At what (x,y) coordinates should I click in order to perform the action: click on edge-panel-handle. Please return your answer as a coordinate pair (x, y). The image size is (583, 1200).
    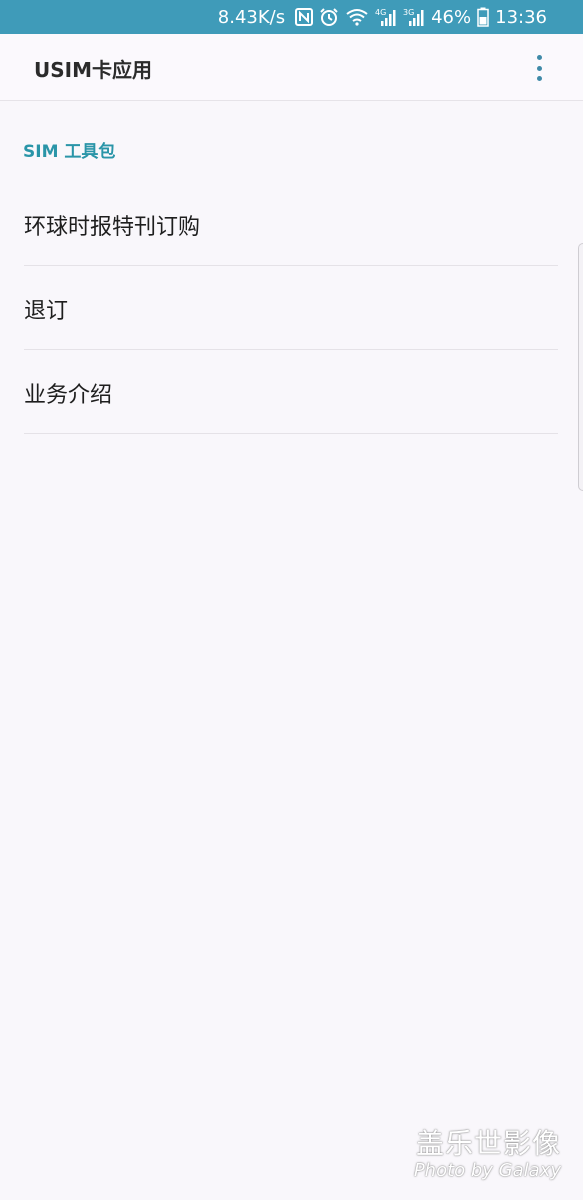
    Looking at the image, I should click on (580, 367).